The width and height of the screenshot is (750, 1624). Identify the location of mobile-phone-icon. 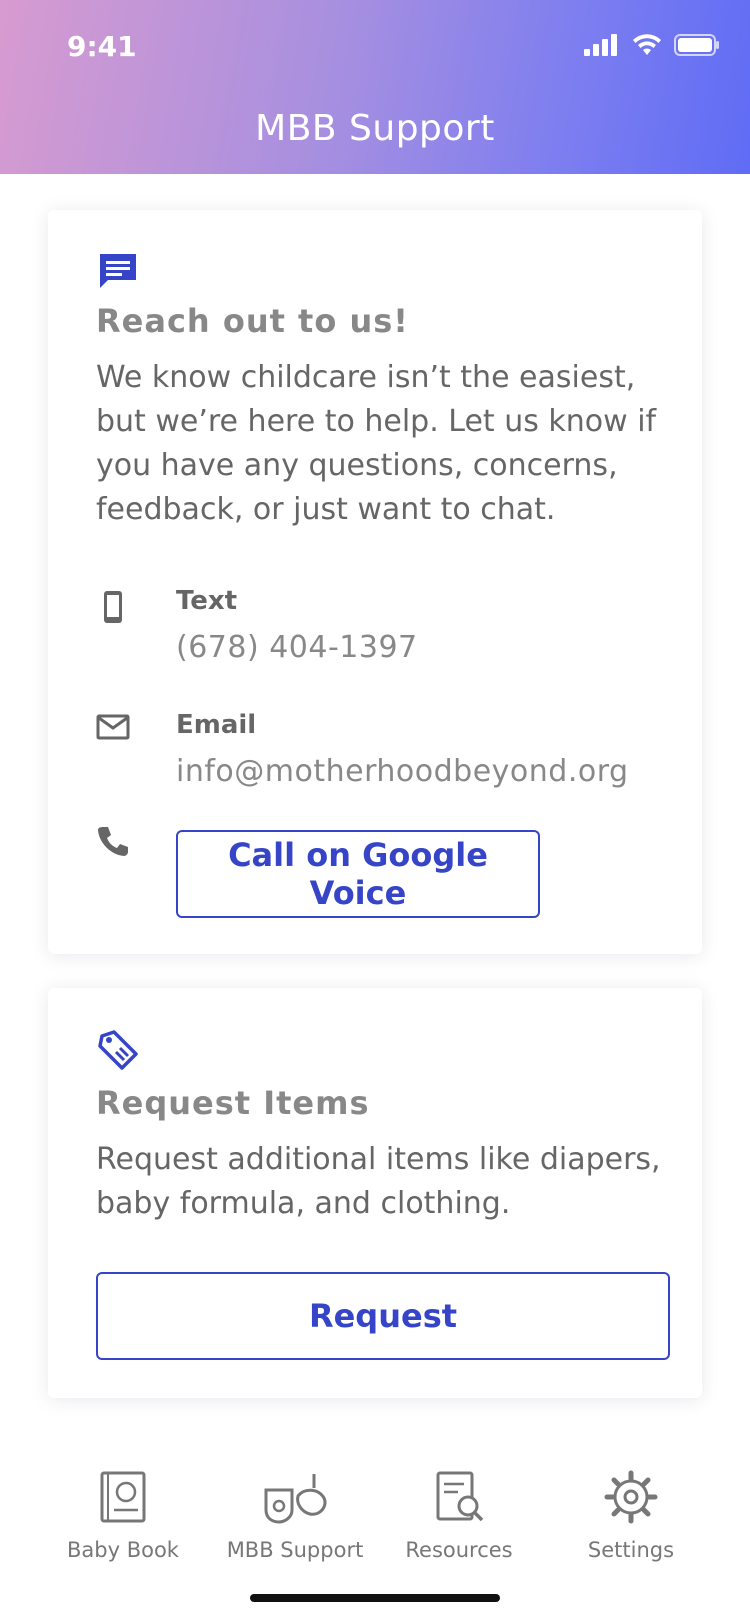
(113, 607).